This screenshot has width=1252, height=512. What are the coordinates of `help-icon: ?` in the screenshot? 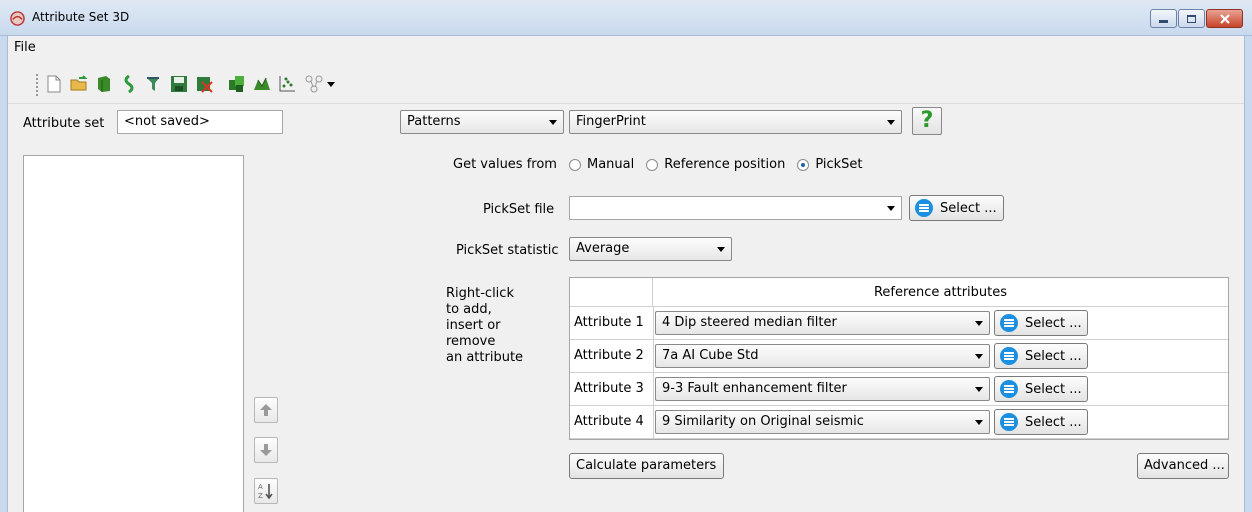 It's located at (927, 120).